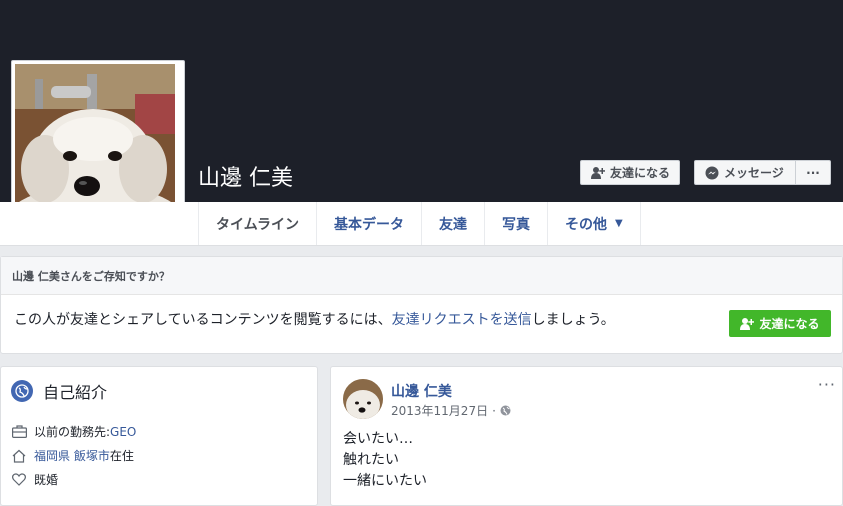 Image resolution: width=843 pixels, height=506 pixels. I want to click on message-button: メッセージ, so click(745, 172).